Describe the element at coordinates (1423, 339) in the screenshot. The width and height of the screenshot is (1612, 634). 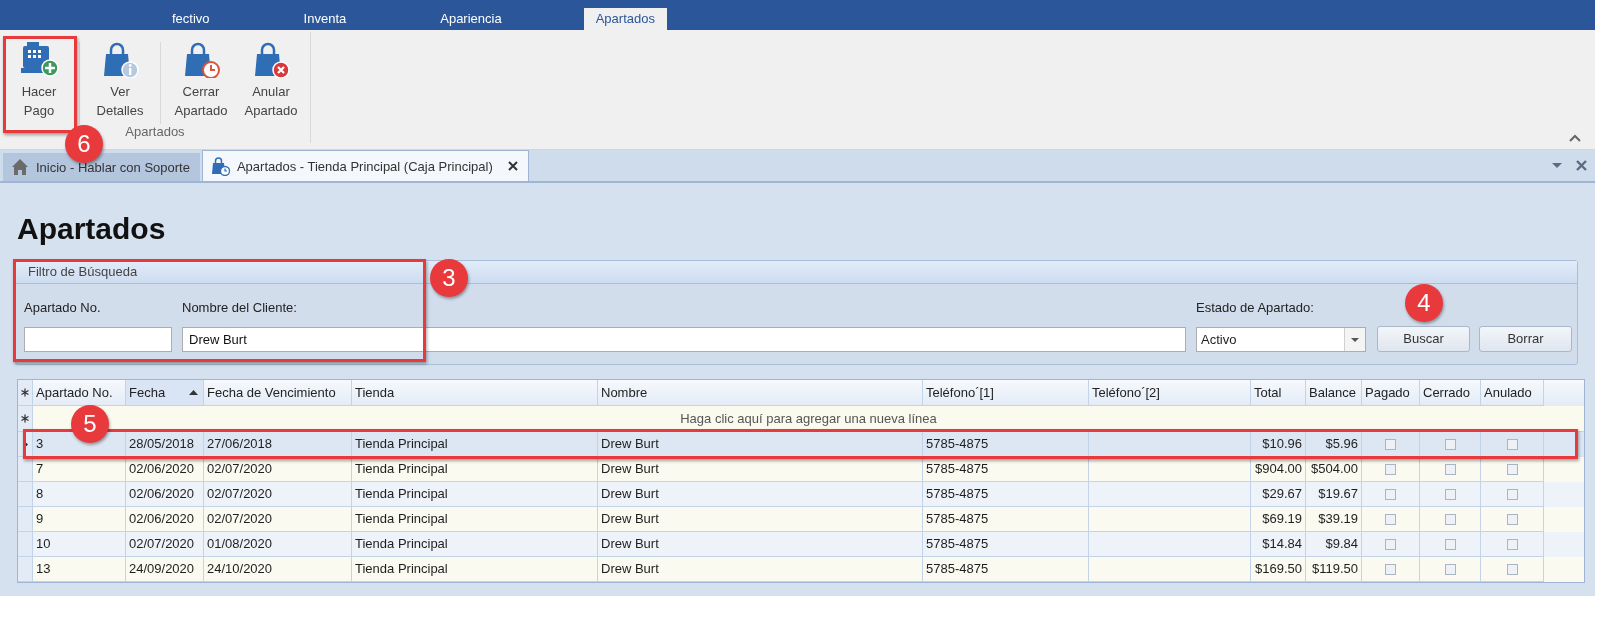
I see `action-button: Buscar` at that location.